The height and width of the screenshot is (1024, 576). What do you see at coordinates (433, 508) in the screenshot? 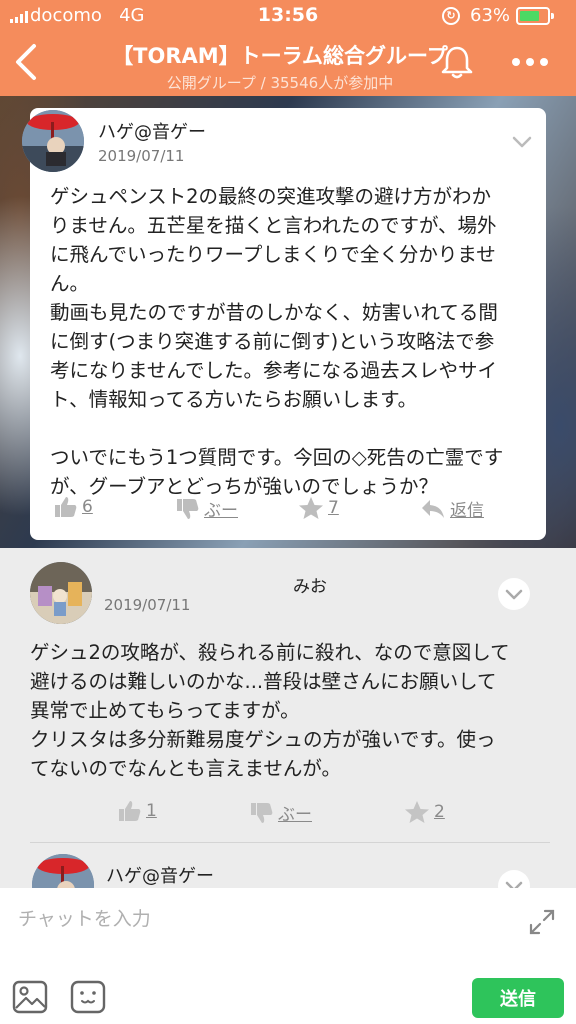
I see `reply-icon` at bounding box center [433, 508].